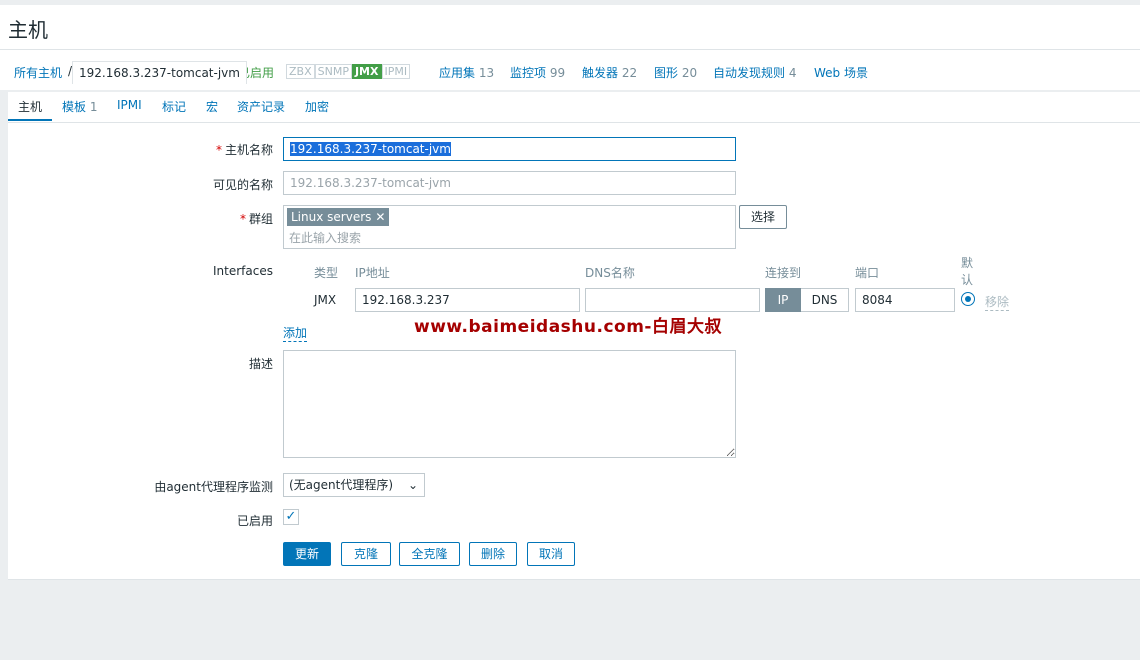  What do you see at coordinates (429, 554) in the screenshot?
I see `full-clone-button: 全克隆` at bounding box center [429, 554].